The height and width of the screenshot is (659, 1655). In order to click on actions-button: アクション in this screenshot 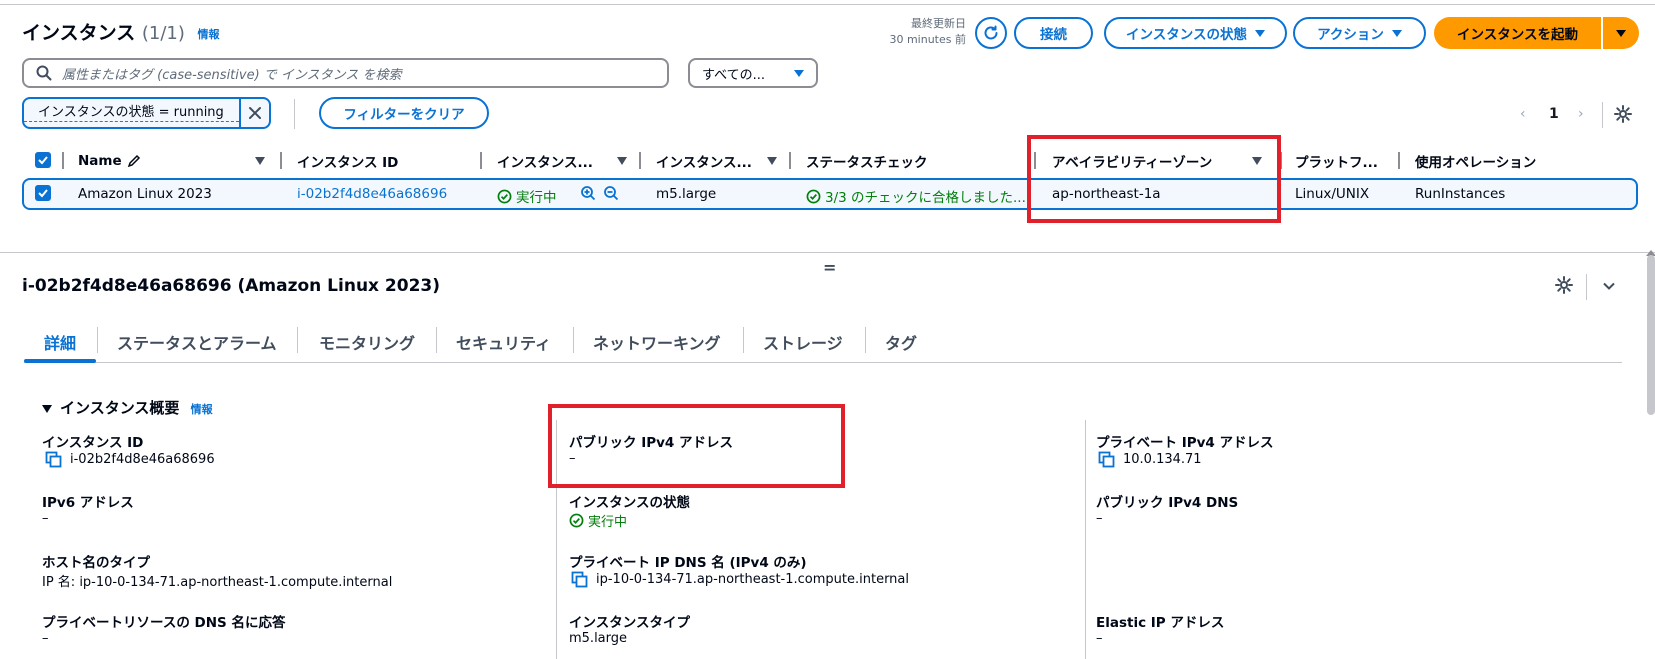, I will do `click(1359, 33)`.